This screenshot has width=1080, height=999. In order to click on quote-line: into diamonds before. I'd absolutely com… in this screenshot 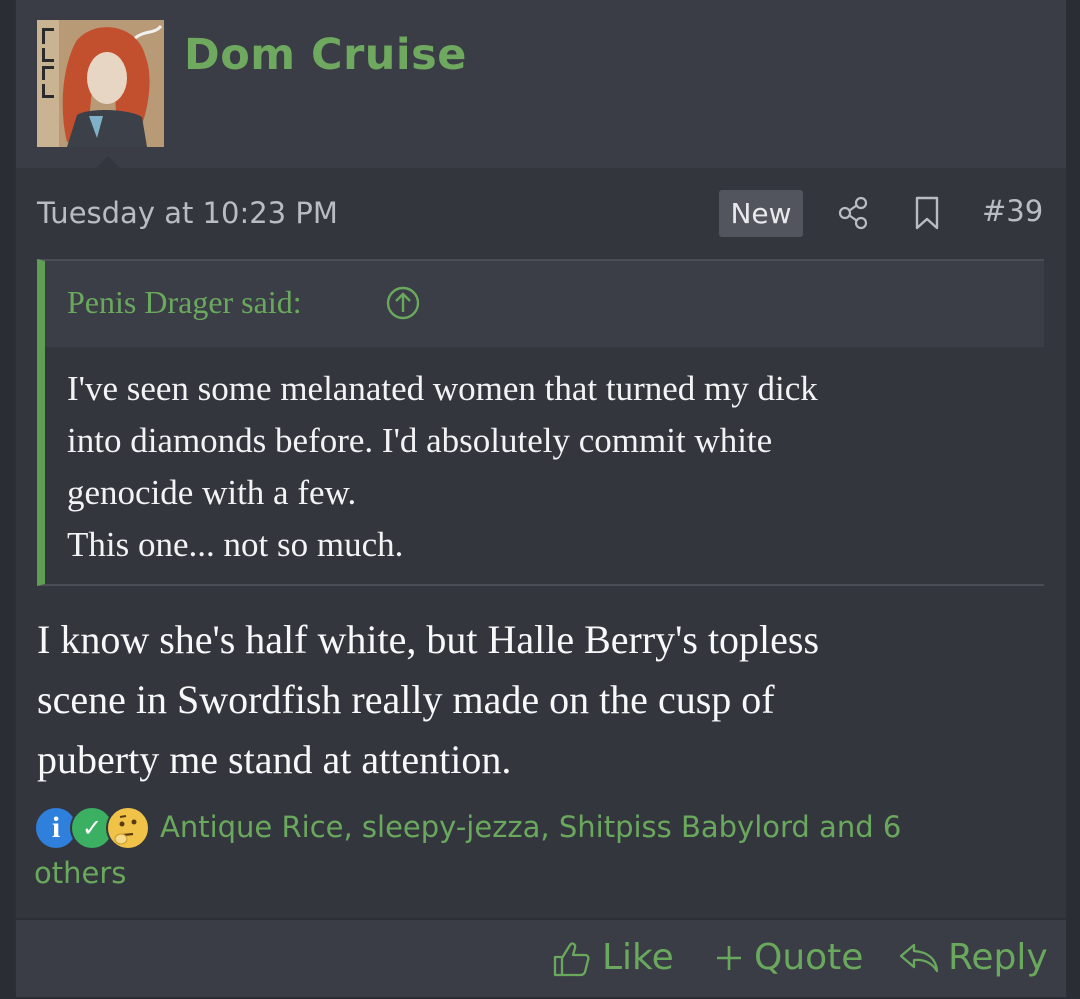, I will do `click(420, 440)`.